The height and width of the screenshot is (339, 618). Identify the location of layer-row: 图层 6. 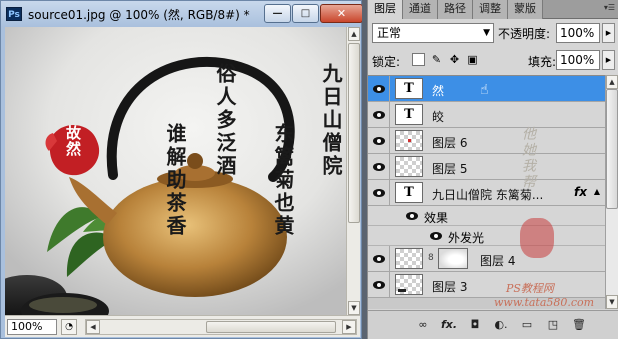
(486, 141).